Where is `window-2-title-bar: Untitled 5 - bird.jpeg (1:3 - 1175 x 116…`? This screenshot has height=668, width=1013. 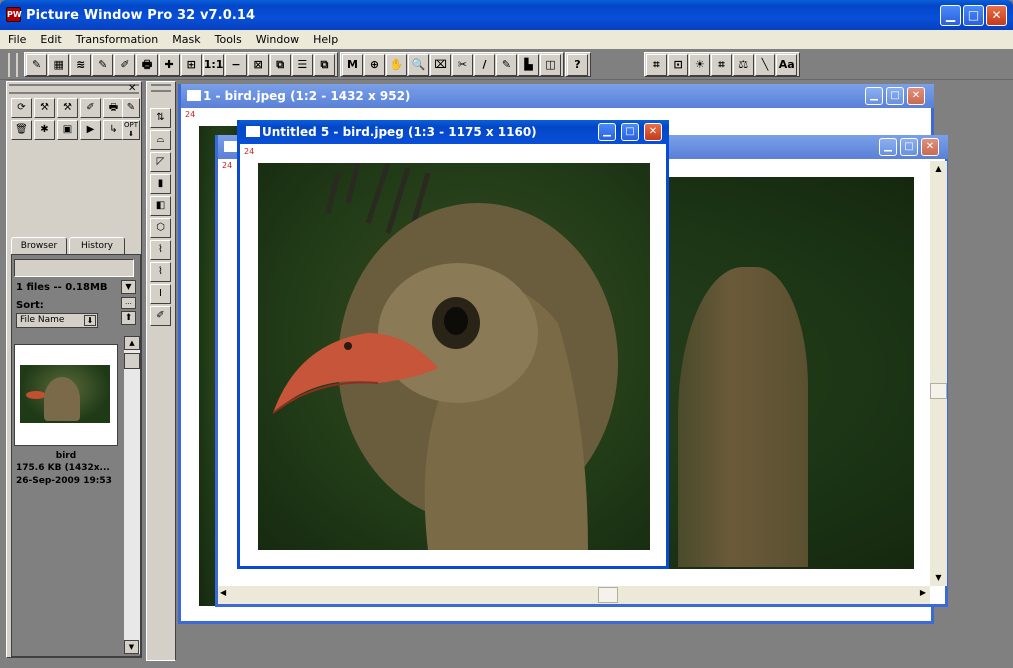
window-2-title-bar: Untitled 5 - bird.jpeg (1:3 - 1175 x 116… is located at coordinates (454, 132).